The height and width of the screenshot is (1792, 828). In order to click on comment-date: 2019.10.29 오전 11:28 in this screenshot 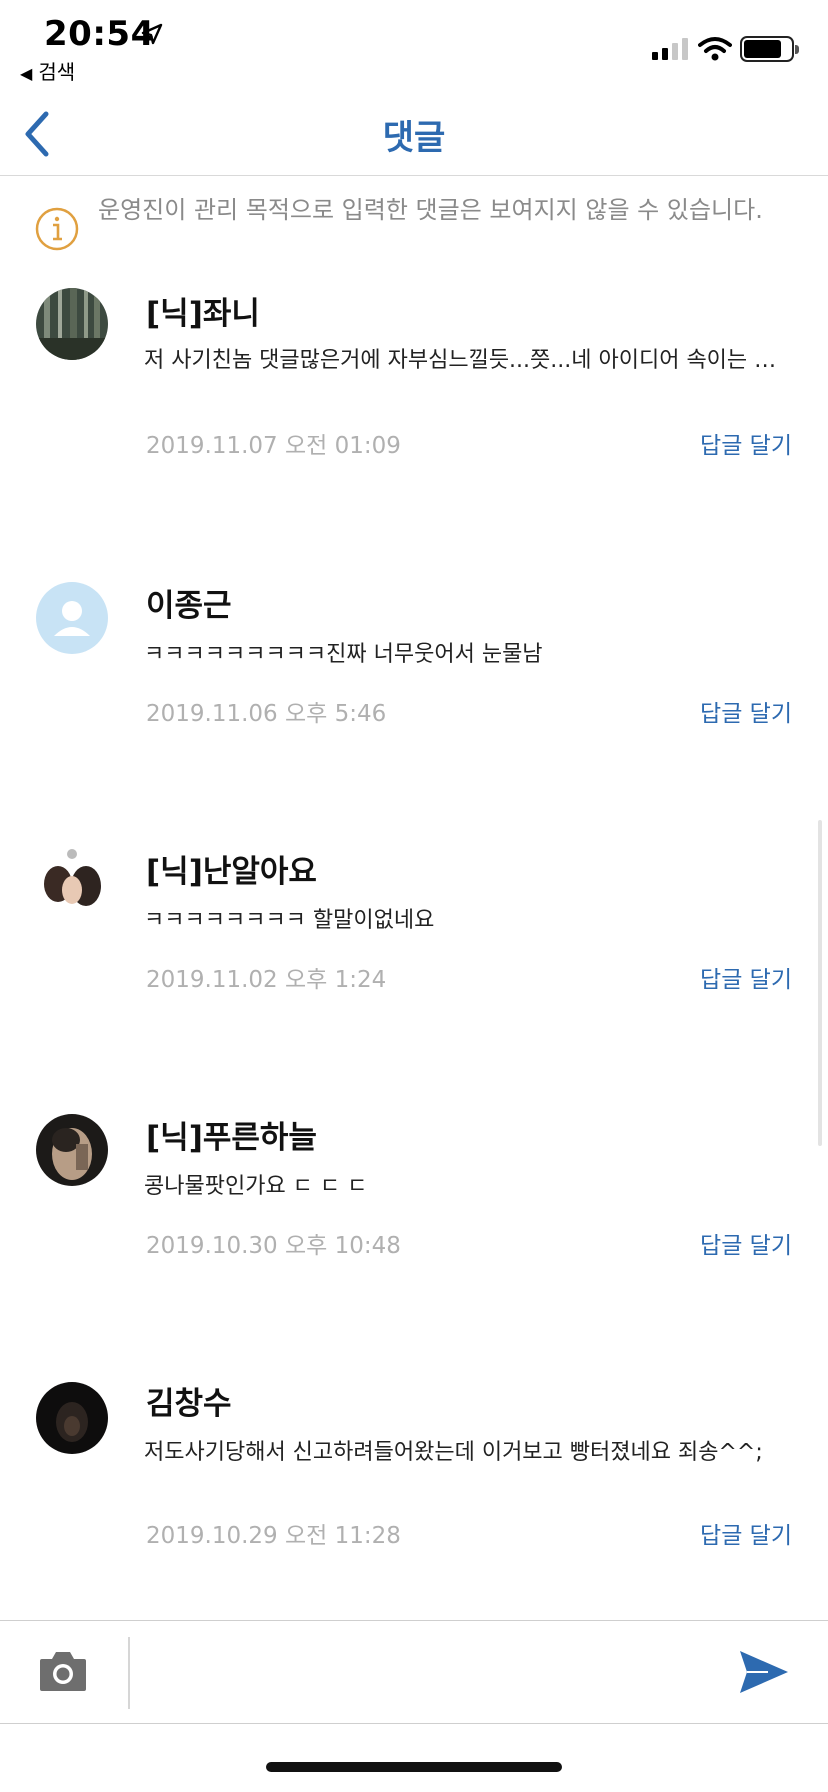, I will do `click(273, 1536)`.